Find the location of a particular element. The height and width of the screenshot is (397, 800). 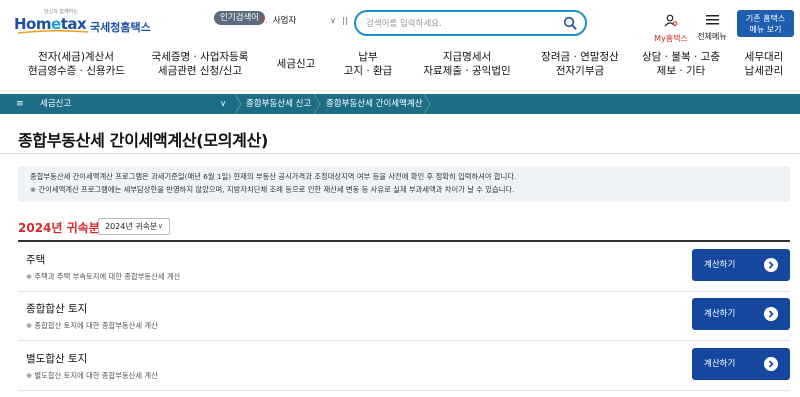

gnb-item-payment: 납부 고지 · 환급 is located at coordinates (368, 64).